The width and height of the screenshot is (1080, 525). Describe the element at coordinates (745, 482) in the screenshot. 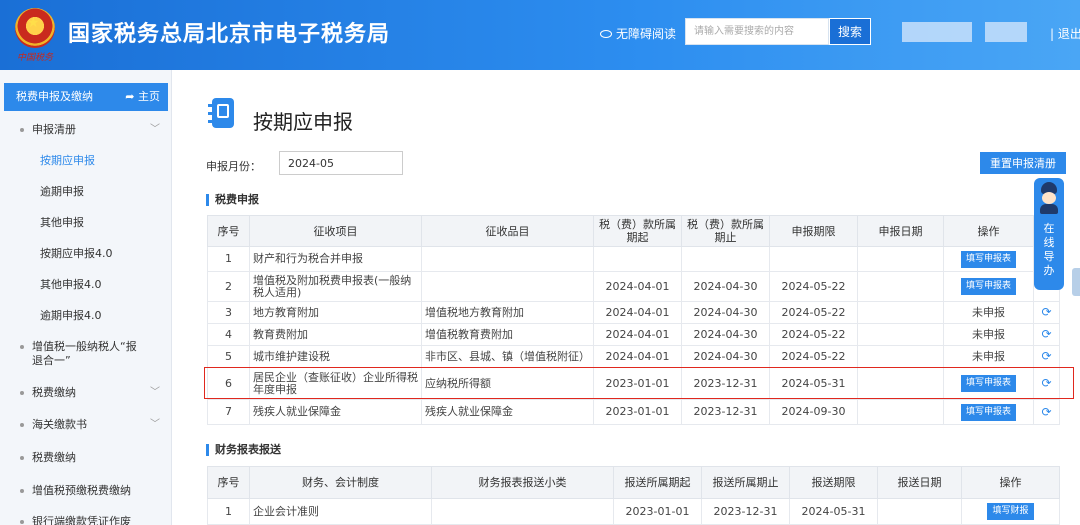

I see `col-header: 报送所属期止` at that location.